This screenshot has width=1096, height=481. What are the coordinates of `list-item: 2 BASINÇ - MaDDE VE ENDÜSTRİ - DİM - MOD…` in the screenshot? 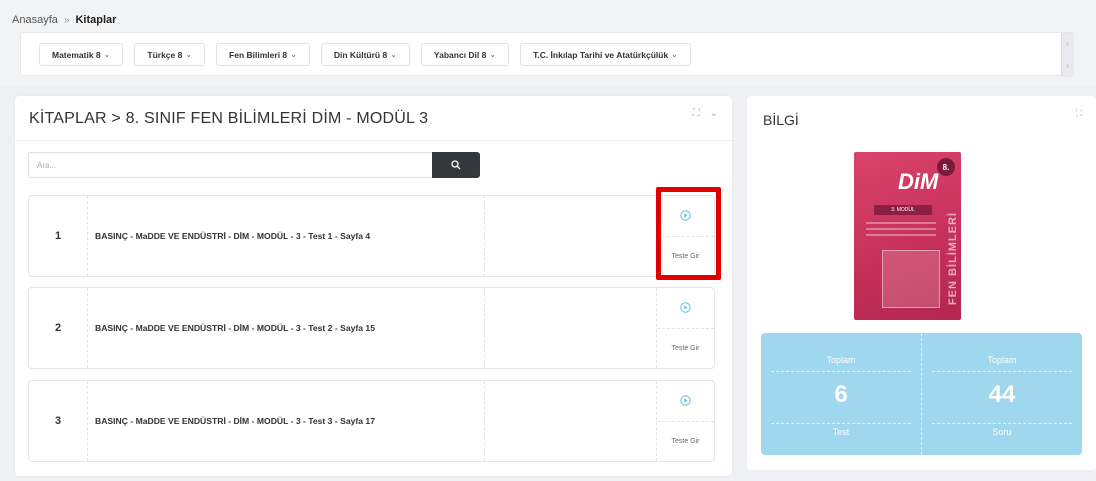 It's located at (371, 328).